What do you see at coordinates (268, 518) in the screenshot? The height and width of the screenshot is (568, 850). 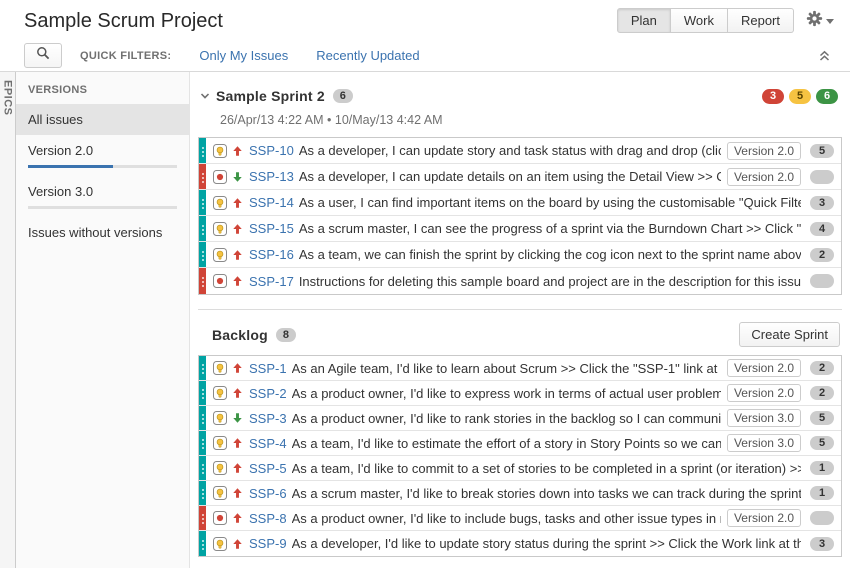 I see `issue-key-link: SSP-8` at bounding box center [268, 518].